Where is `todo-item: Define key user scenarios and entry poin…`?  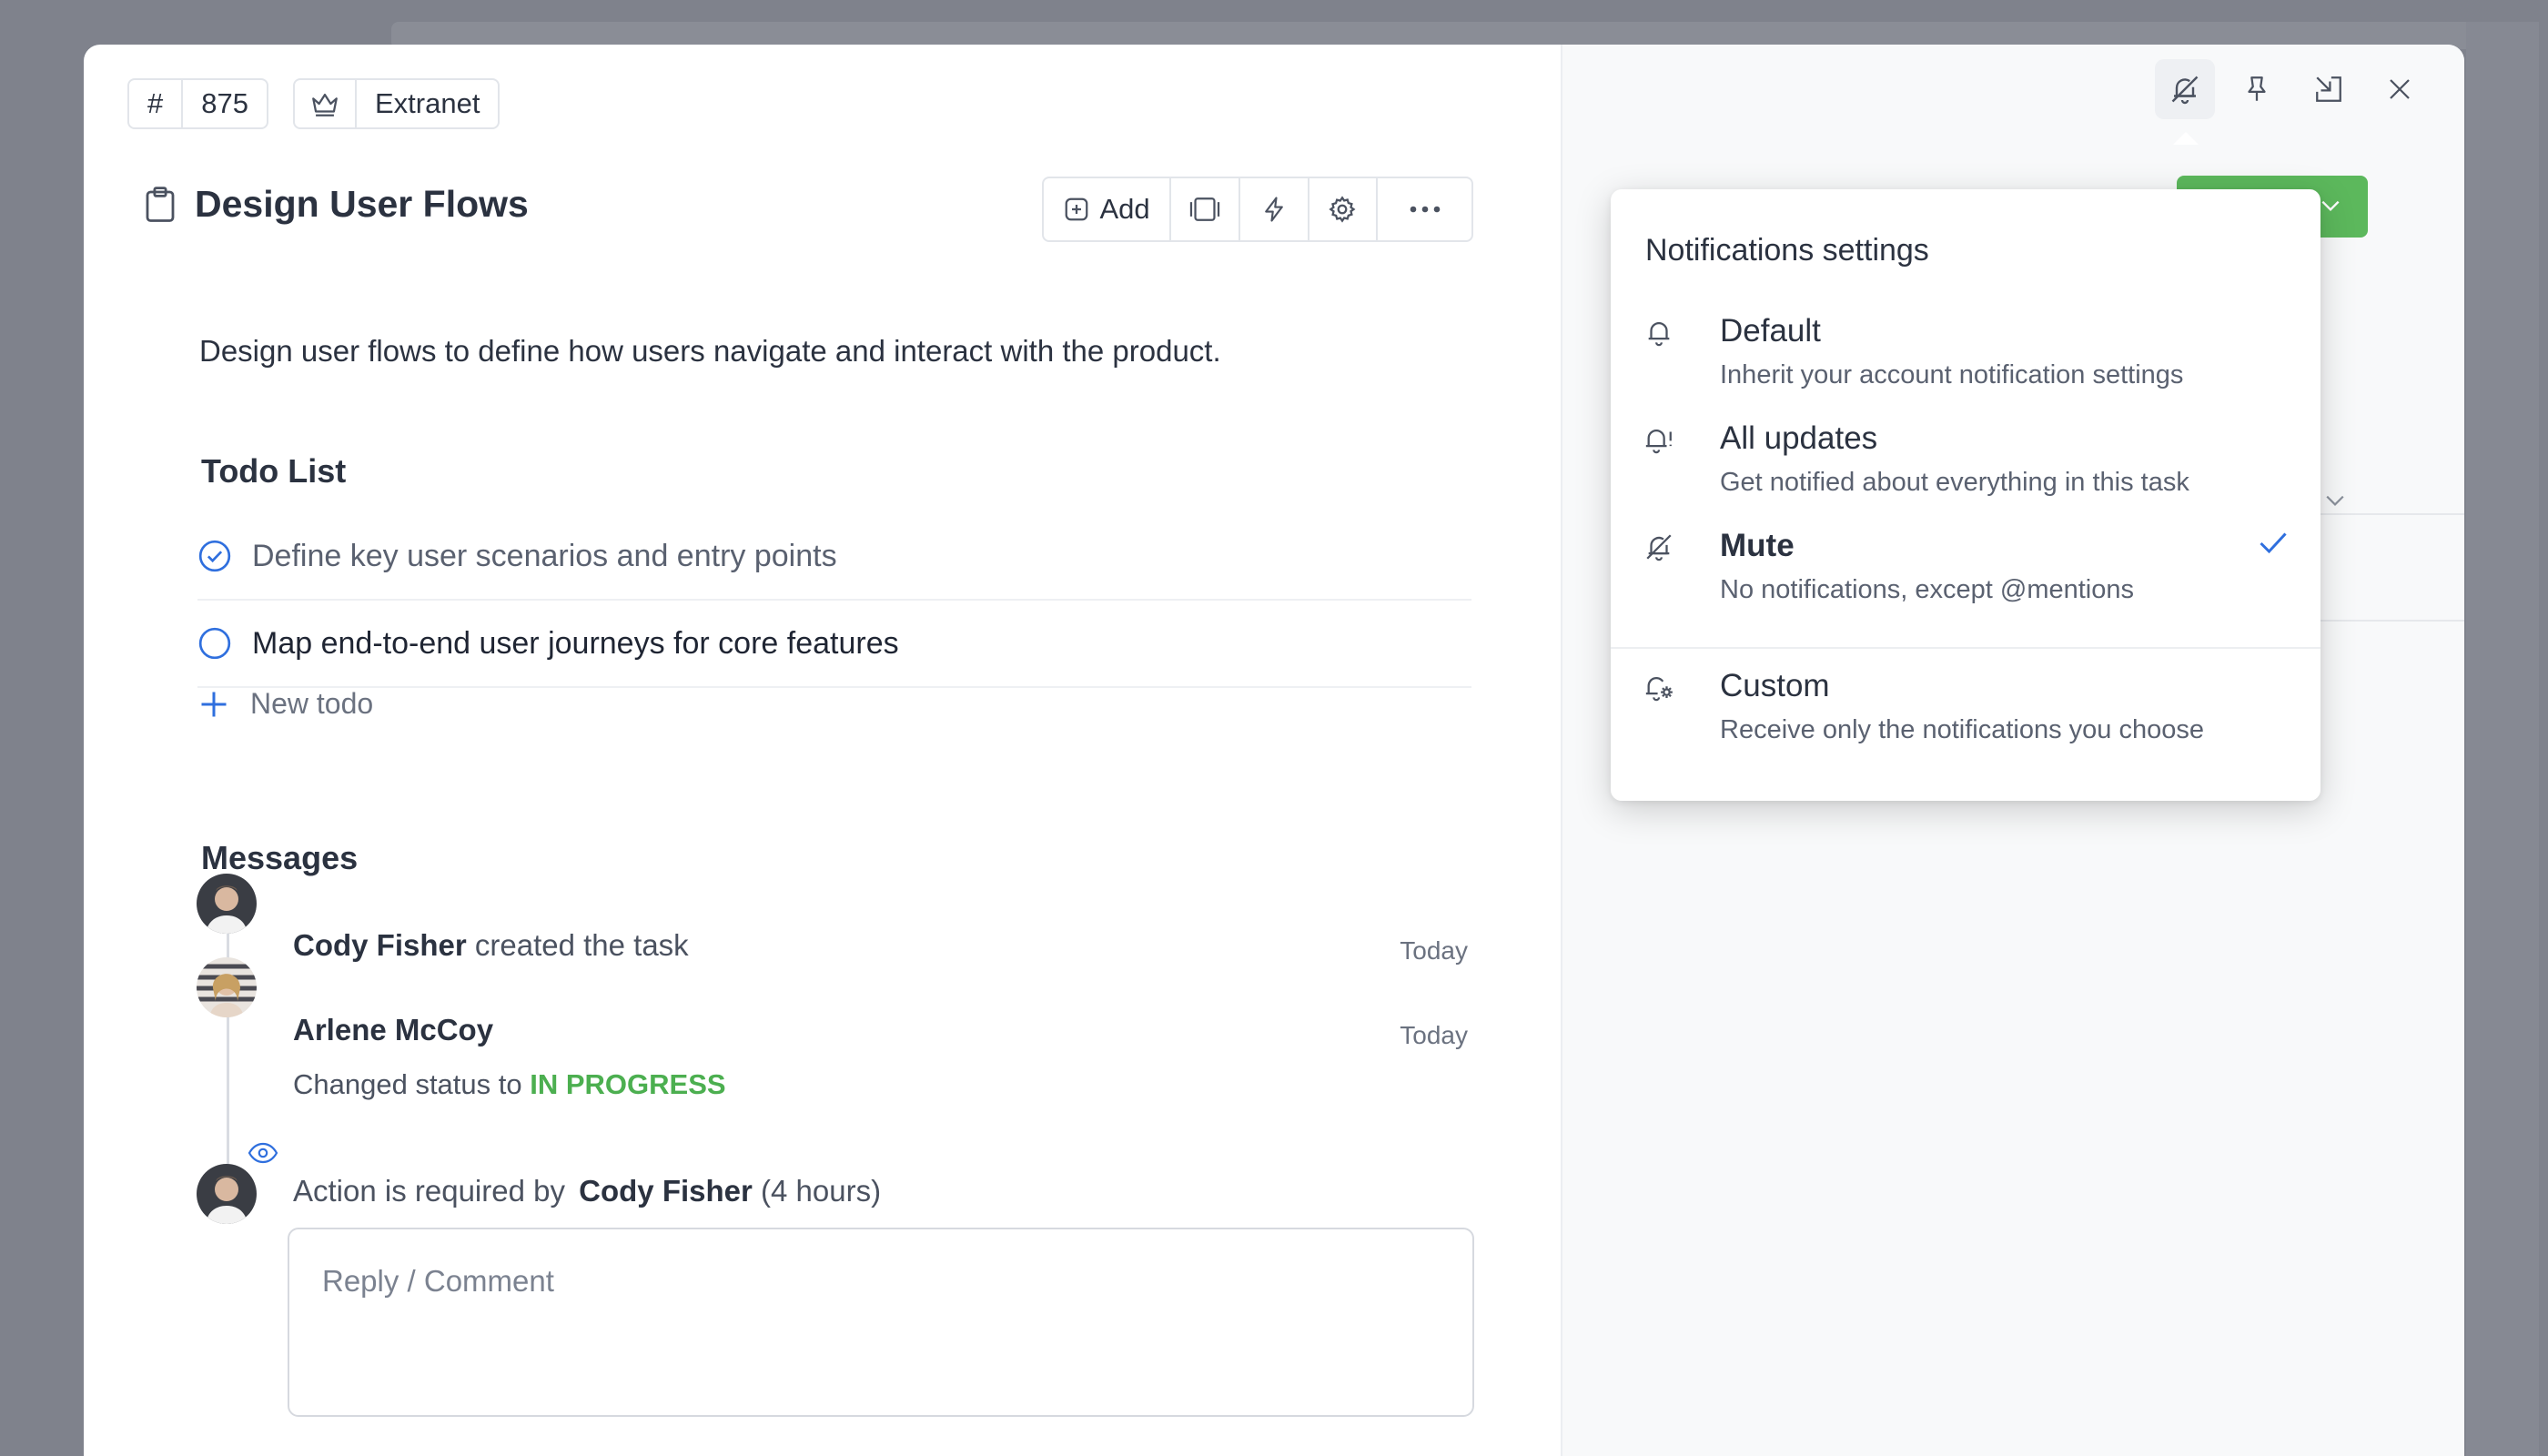 todo-item: Define key user scenarios and entry poin… is located at coordinates (834, 557).